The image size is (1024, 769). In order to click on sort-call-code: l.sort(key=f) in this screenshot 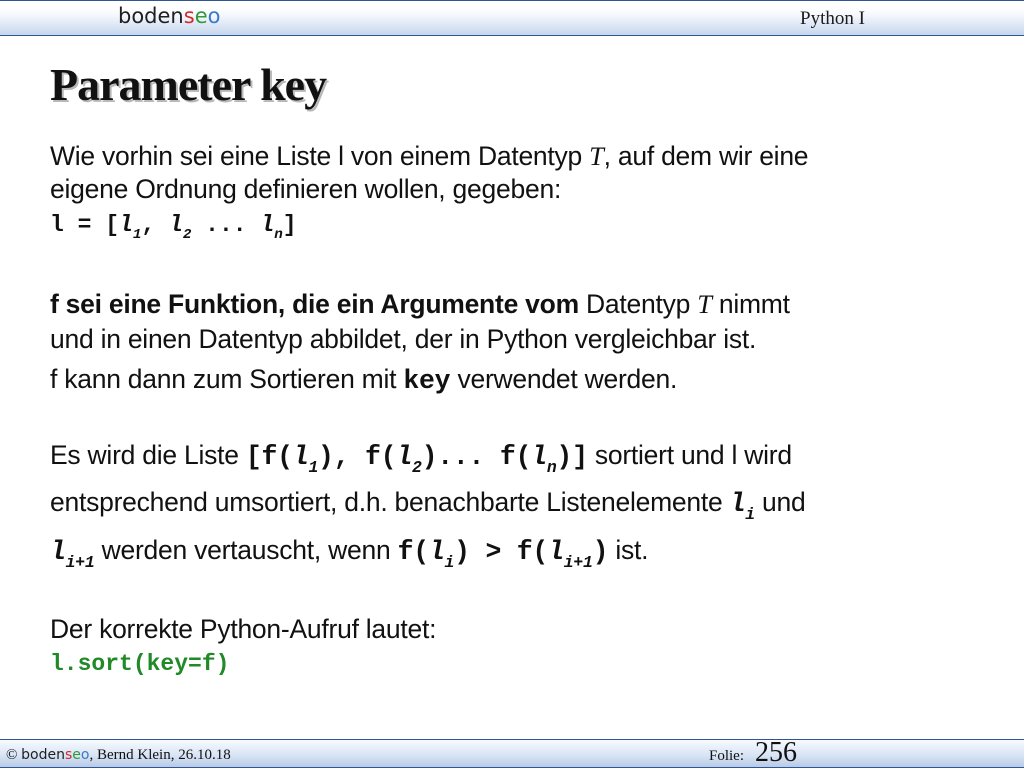, I will do `click(140, 664)`.